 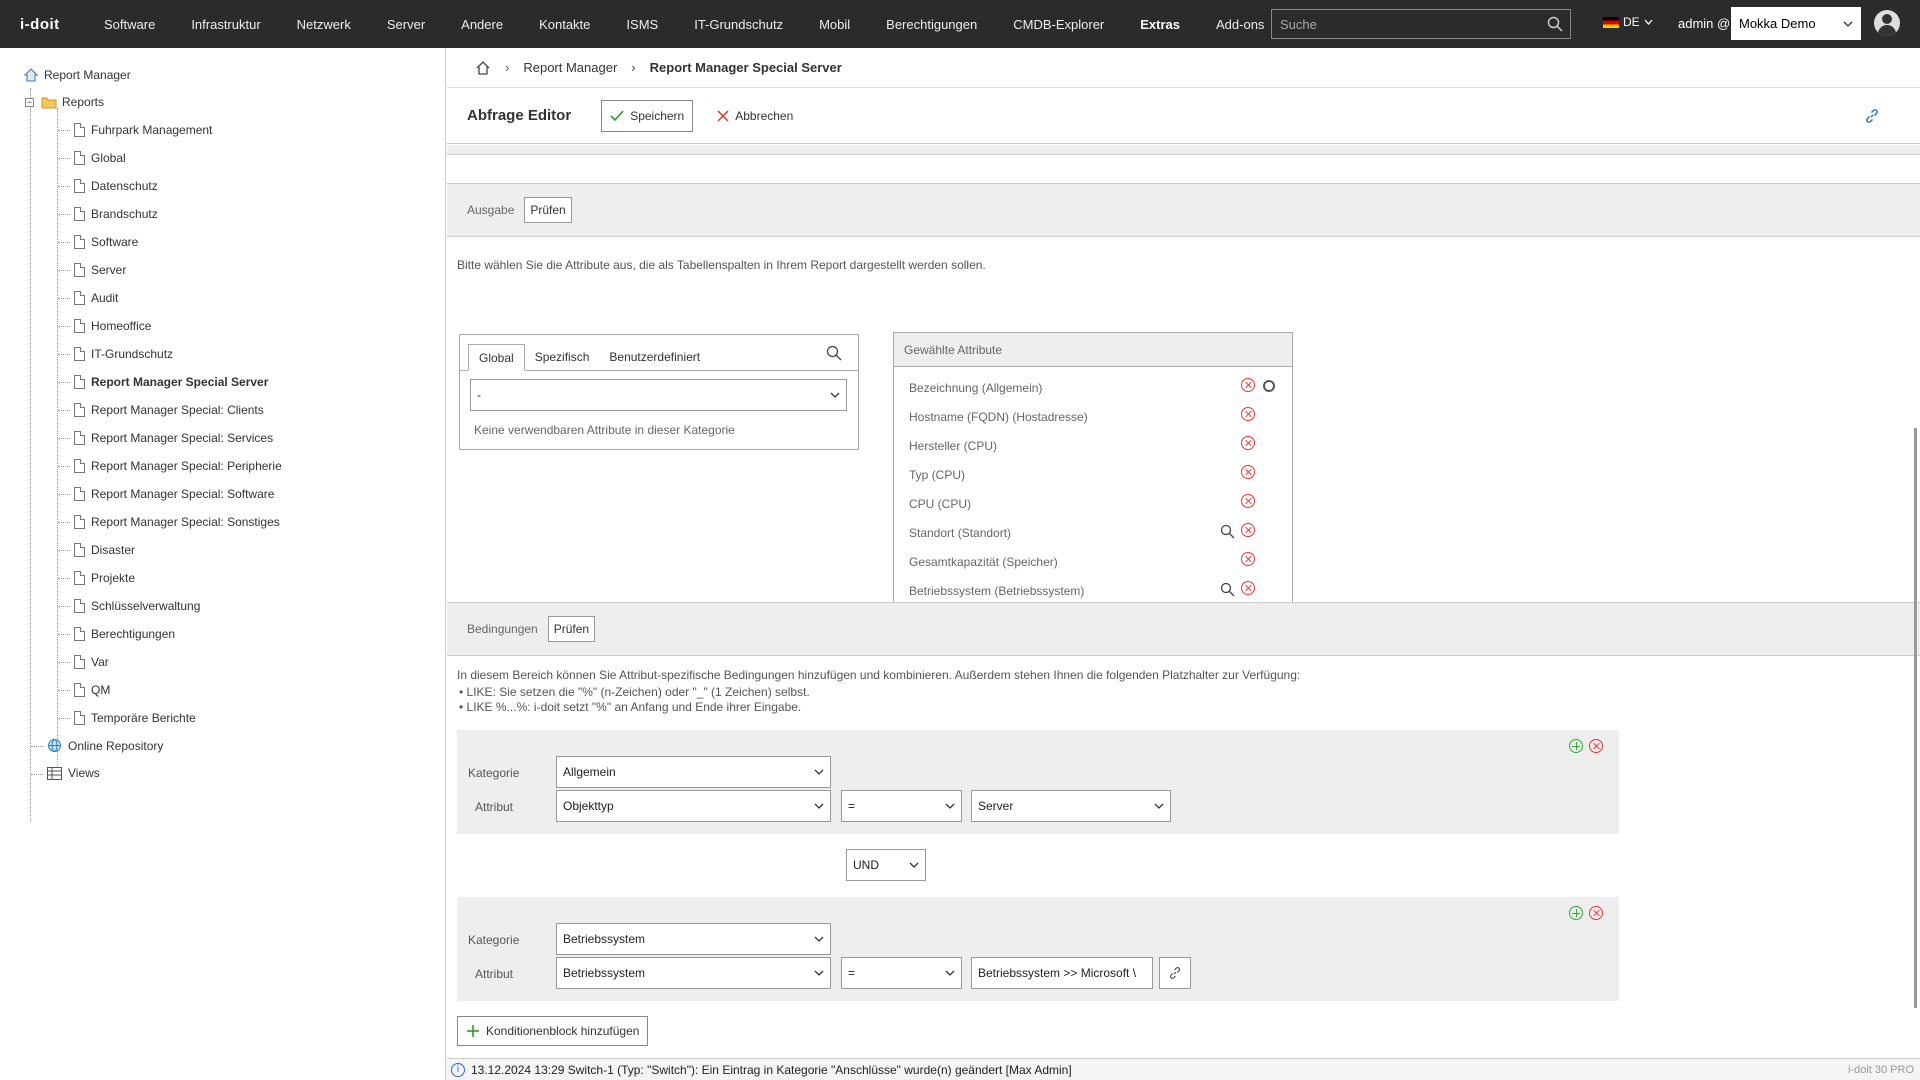 I want to click on breadcrumb-parent: Report Manager, so click(x=570, y=67).